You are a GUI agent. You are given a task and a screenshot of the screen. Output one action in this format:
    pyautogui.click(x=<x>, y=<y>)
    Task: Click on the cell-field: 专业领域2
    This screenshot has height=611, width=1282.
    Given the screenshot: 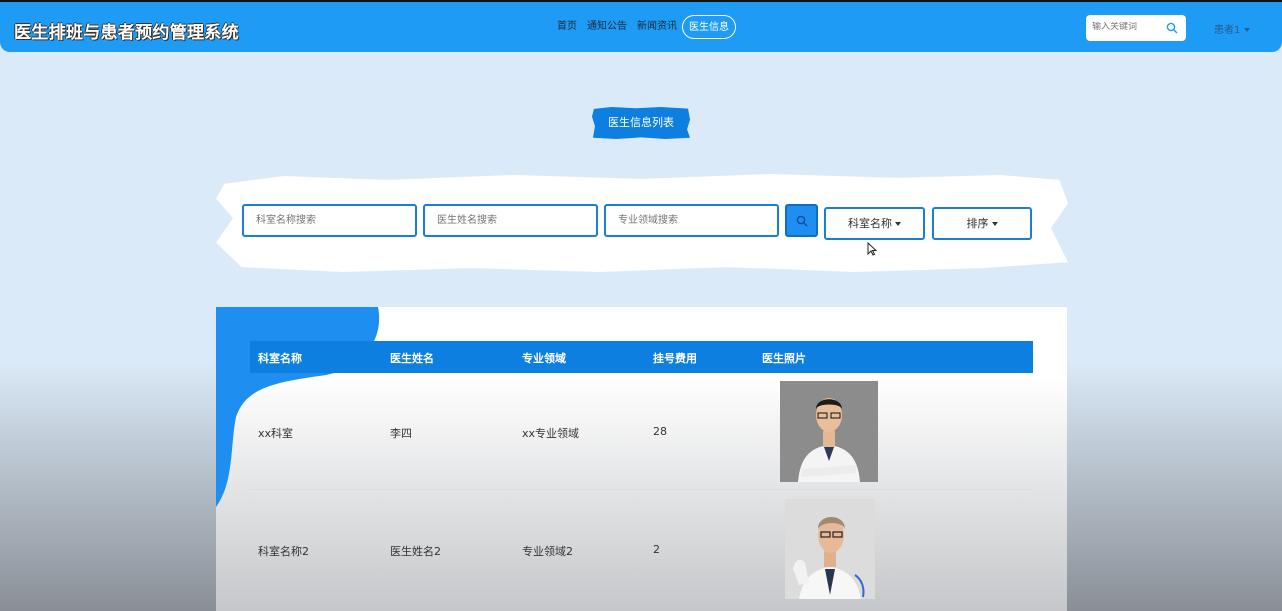 What is the action you would take?
    pyautogui.click(x=547, y=551)
    